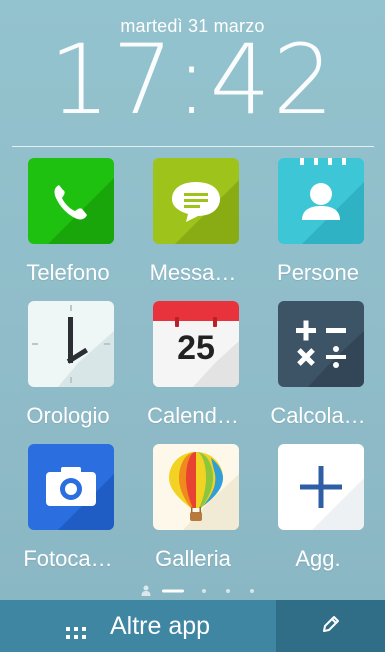 This screenshot has width=385, height=652. Describe the element at coordinates (196, 348) in the screenshot. I see `calendar-day: 25` at that location.